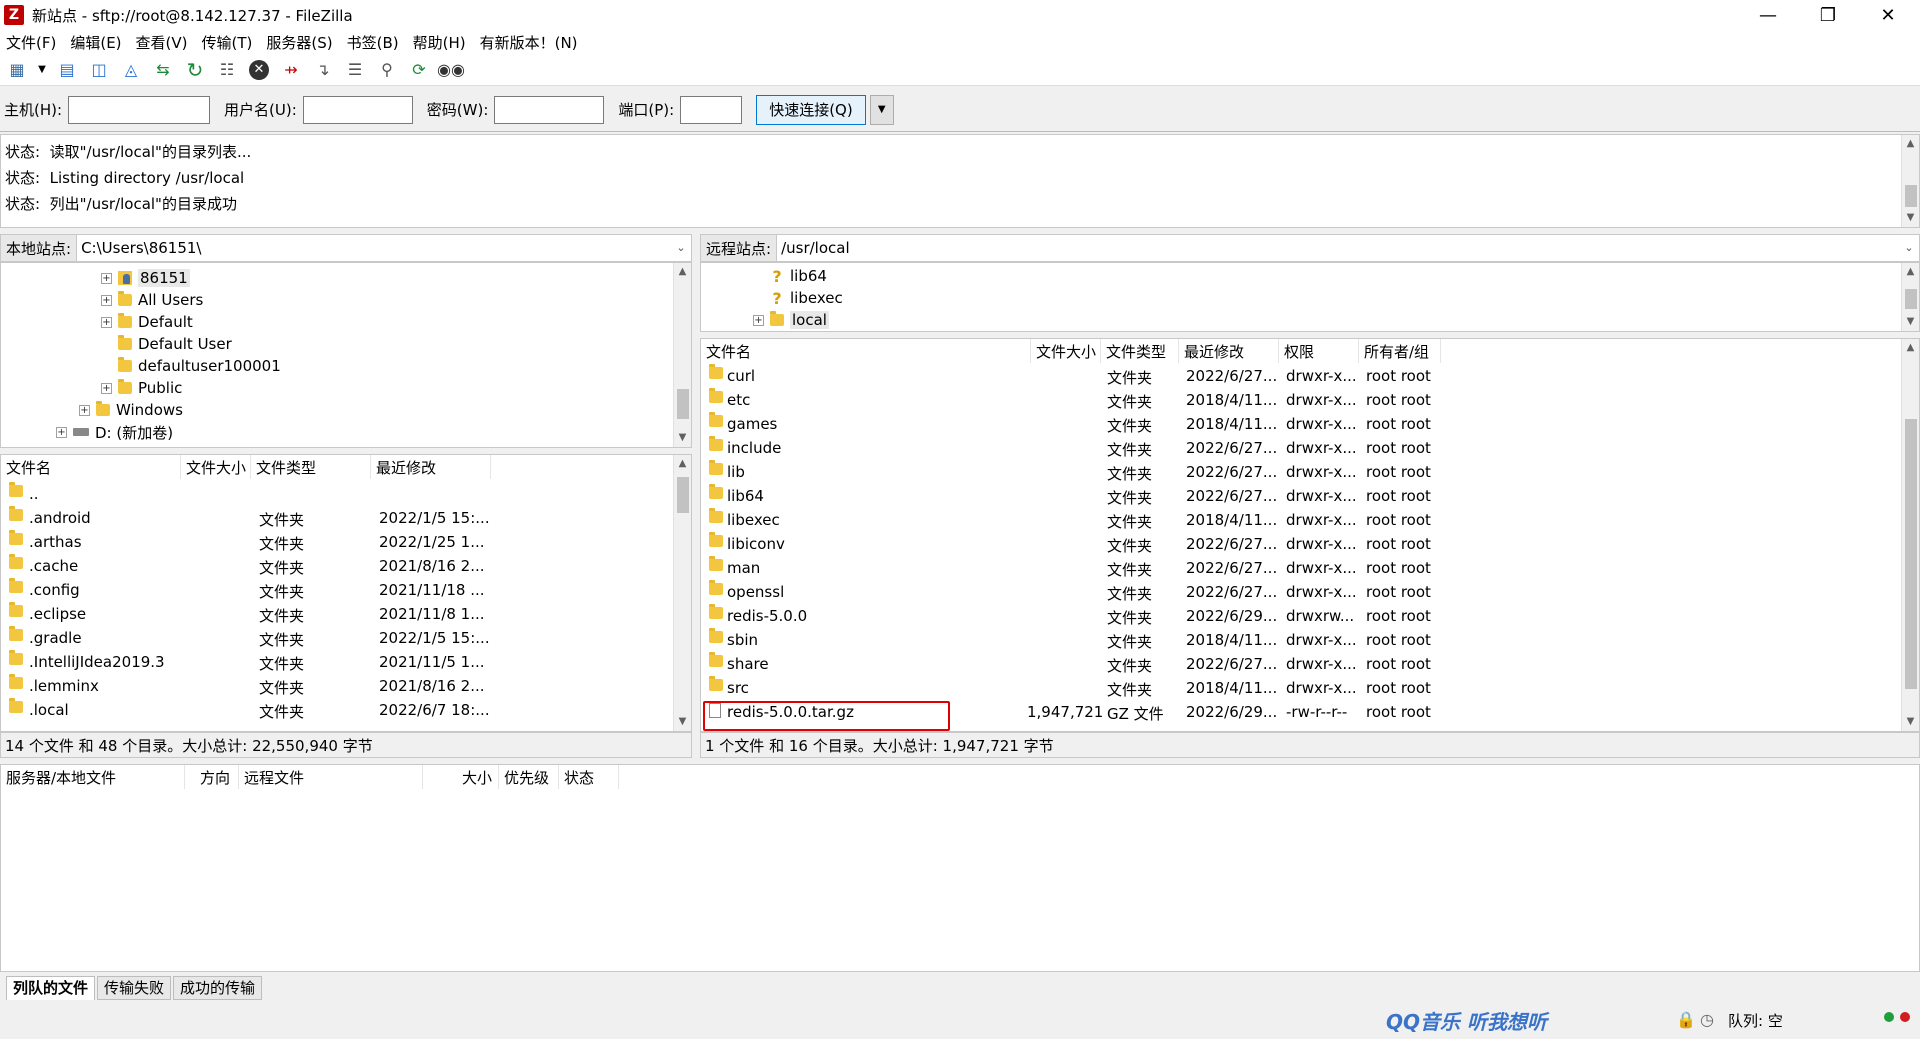  What do you see at coordinates (1319, 351) in the screenshot?
I see `col-header-permissions: 权限` at bounding box center [1319, 351].